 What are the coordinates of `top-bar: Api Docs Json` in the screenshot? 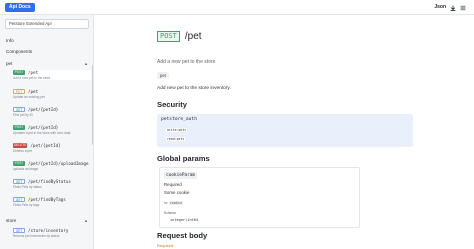 It's located at (237, 7).